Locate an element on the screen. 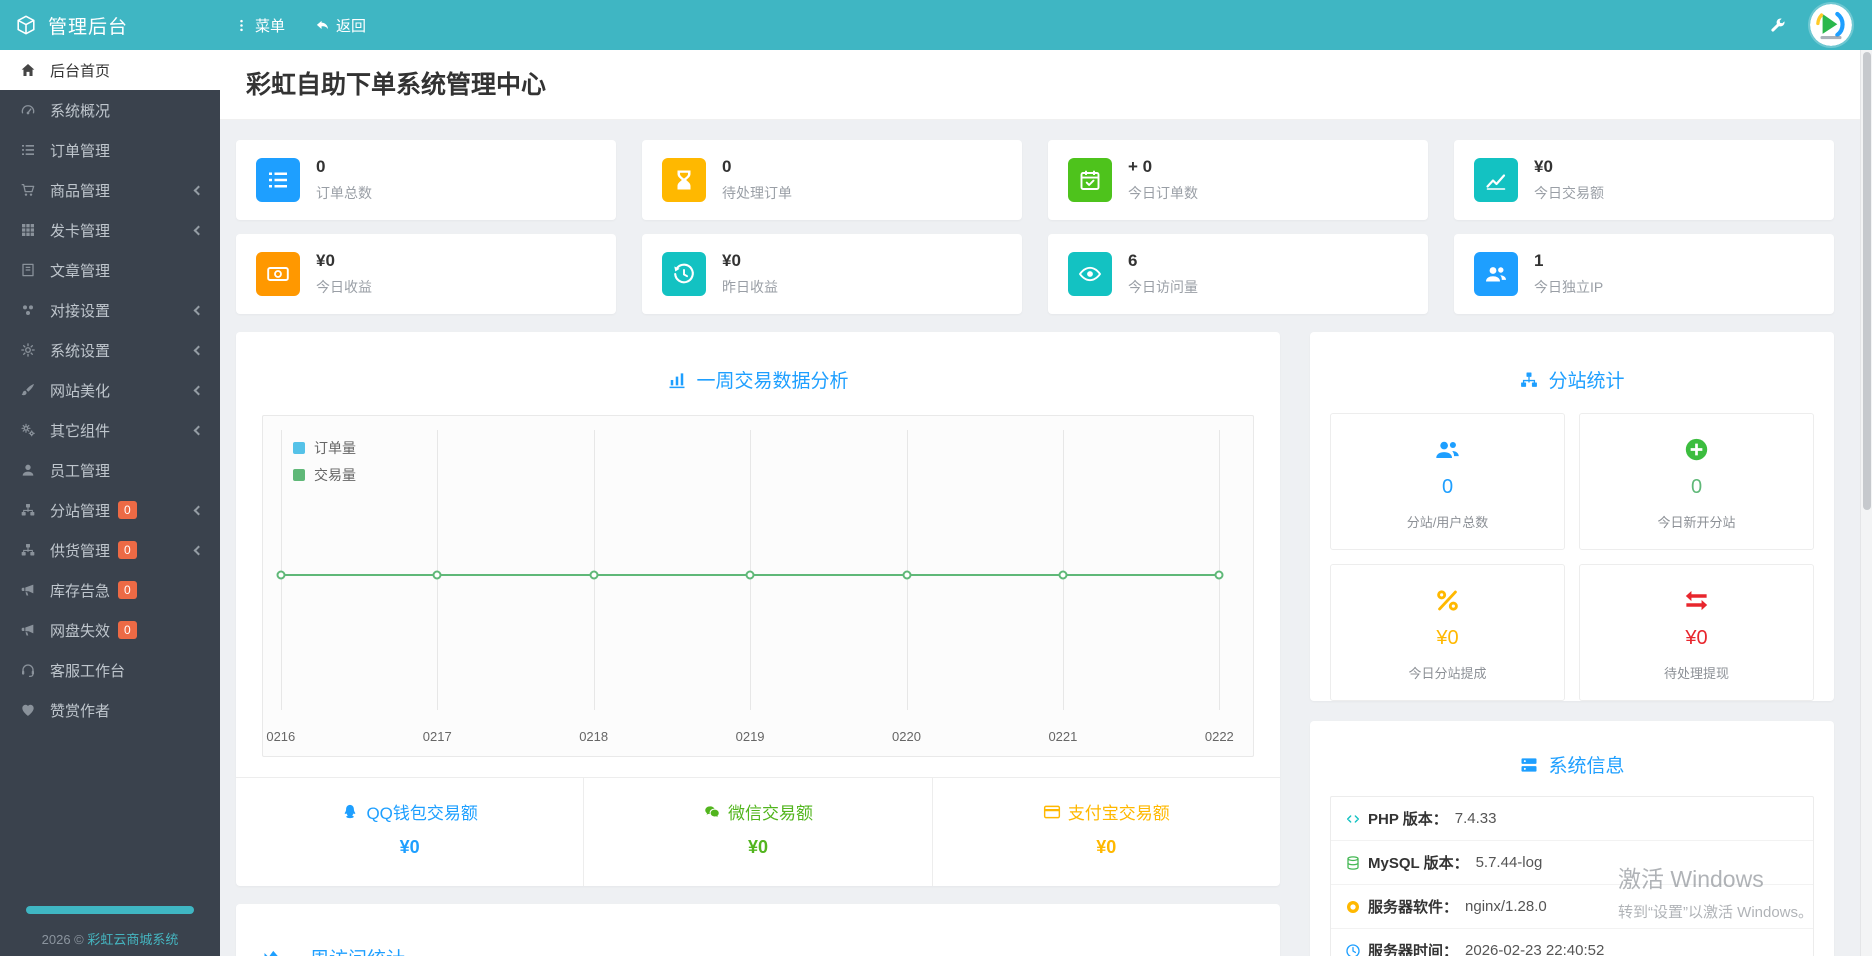 This screenshot has width=1872, height=956. sidebar-item-staff: 员工管理 is located at coordinates (110, 470).